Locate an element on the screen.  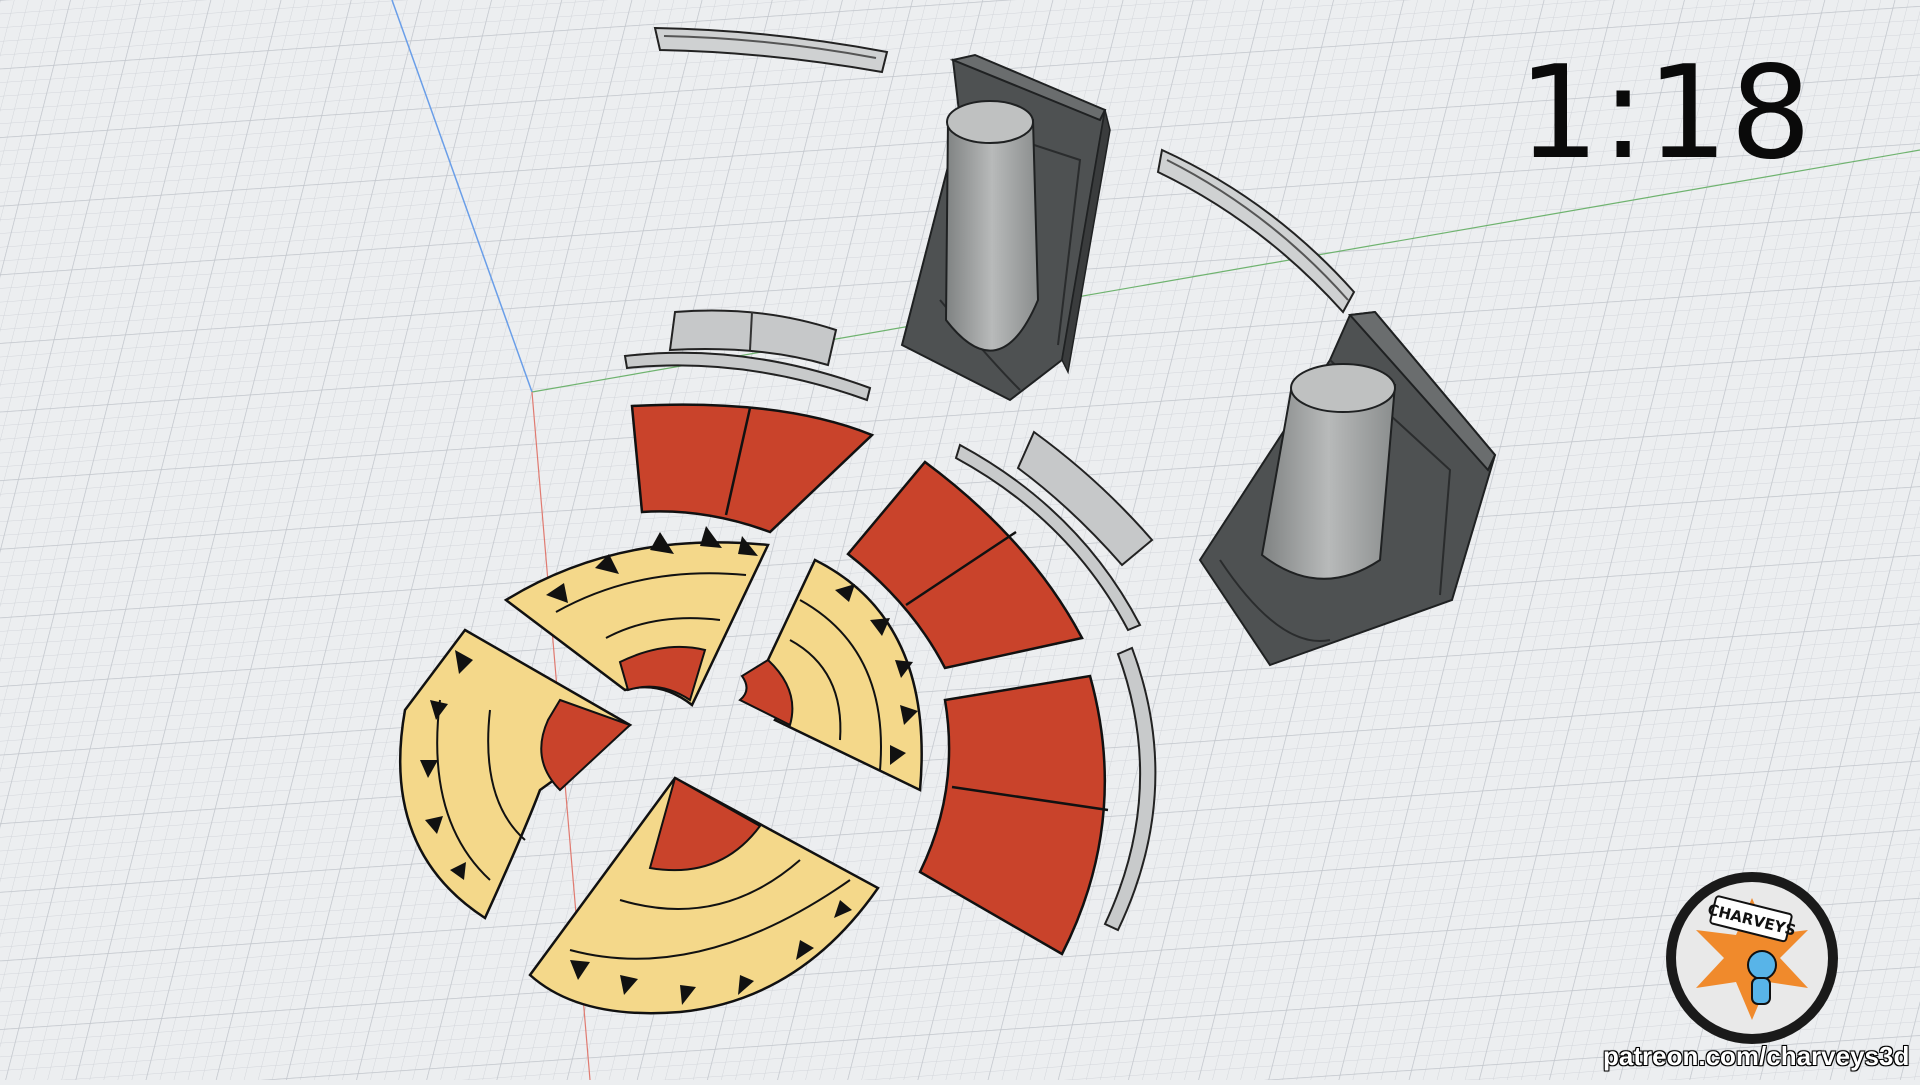
logo-badge-icon: CHARVEYS is located at coordinates (1752, 958).